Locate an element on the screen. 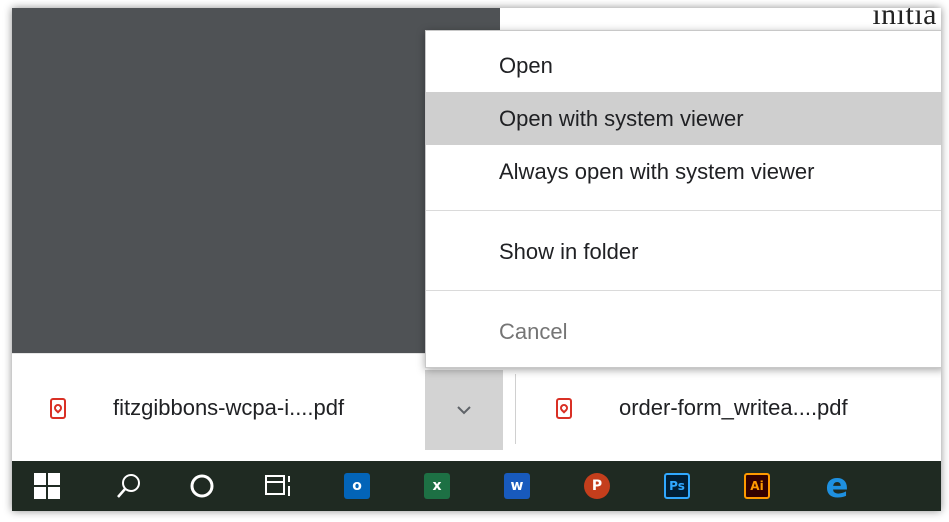 This screenshot has height=522, width=949. photoshop-taskbar-button: Ps is located at coordinates (677, 486).